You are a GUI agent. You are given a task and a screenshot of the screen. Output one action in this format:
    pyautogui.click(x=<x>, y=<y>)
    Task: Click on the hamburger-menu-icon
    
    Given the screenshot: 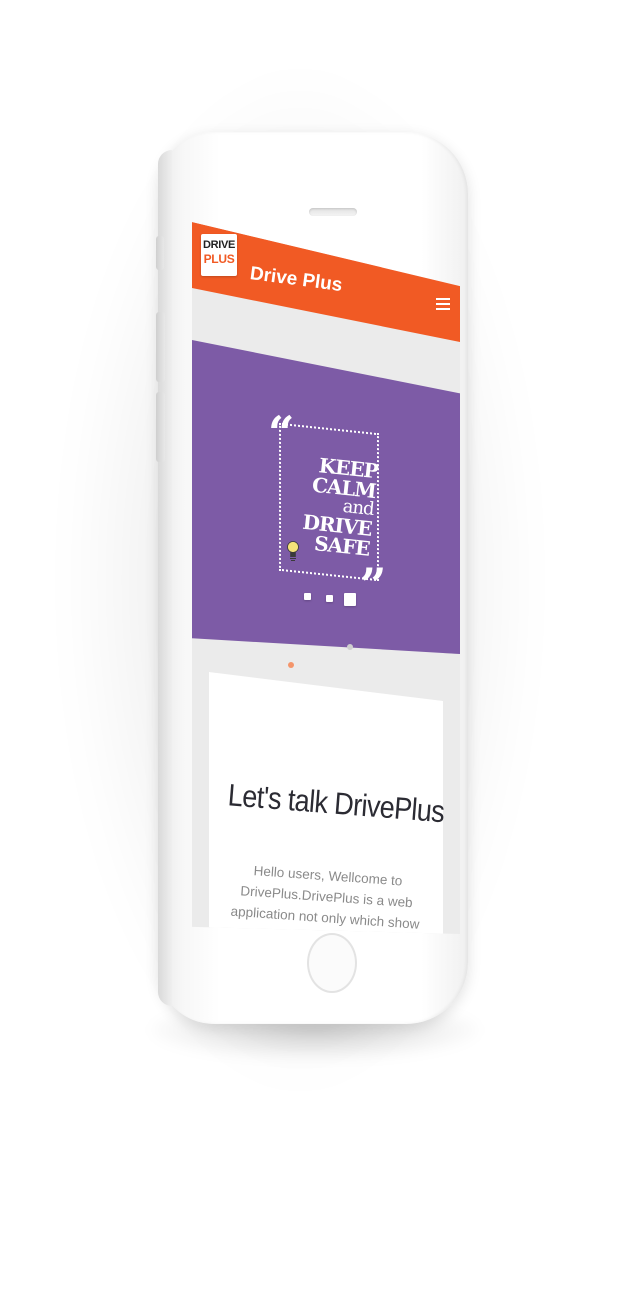 What is the action you would take?
    pyautogui.click(x=443, y=305)
    